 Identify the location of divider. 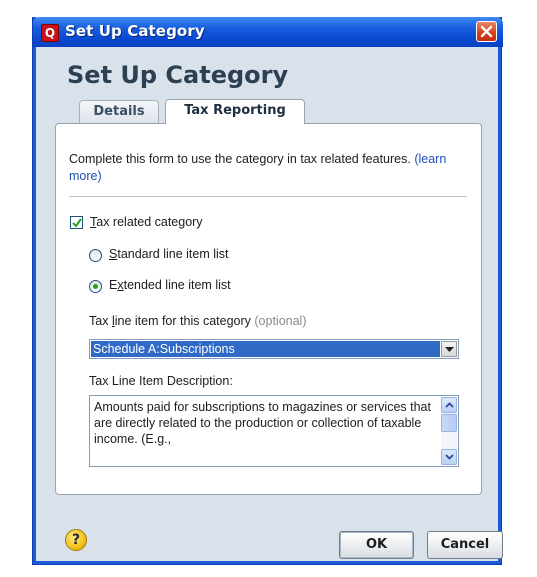
(268, 196).